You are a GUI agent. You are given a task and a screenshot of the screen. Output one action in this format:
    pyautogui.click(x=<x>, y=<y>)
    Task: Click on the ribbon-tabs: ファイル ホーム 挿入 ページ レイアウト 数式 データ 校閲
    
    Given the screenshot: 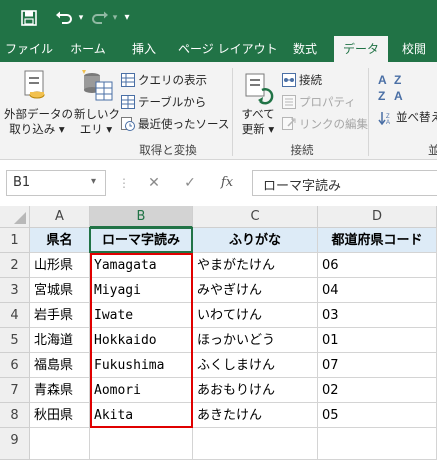 What is the action you would take?
    pyautogui.click(x=218, y=49)
    